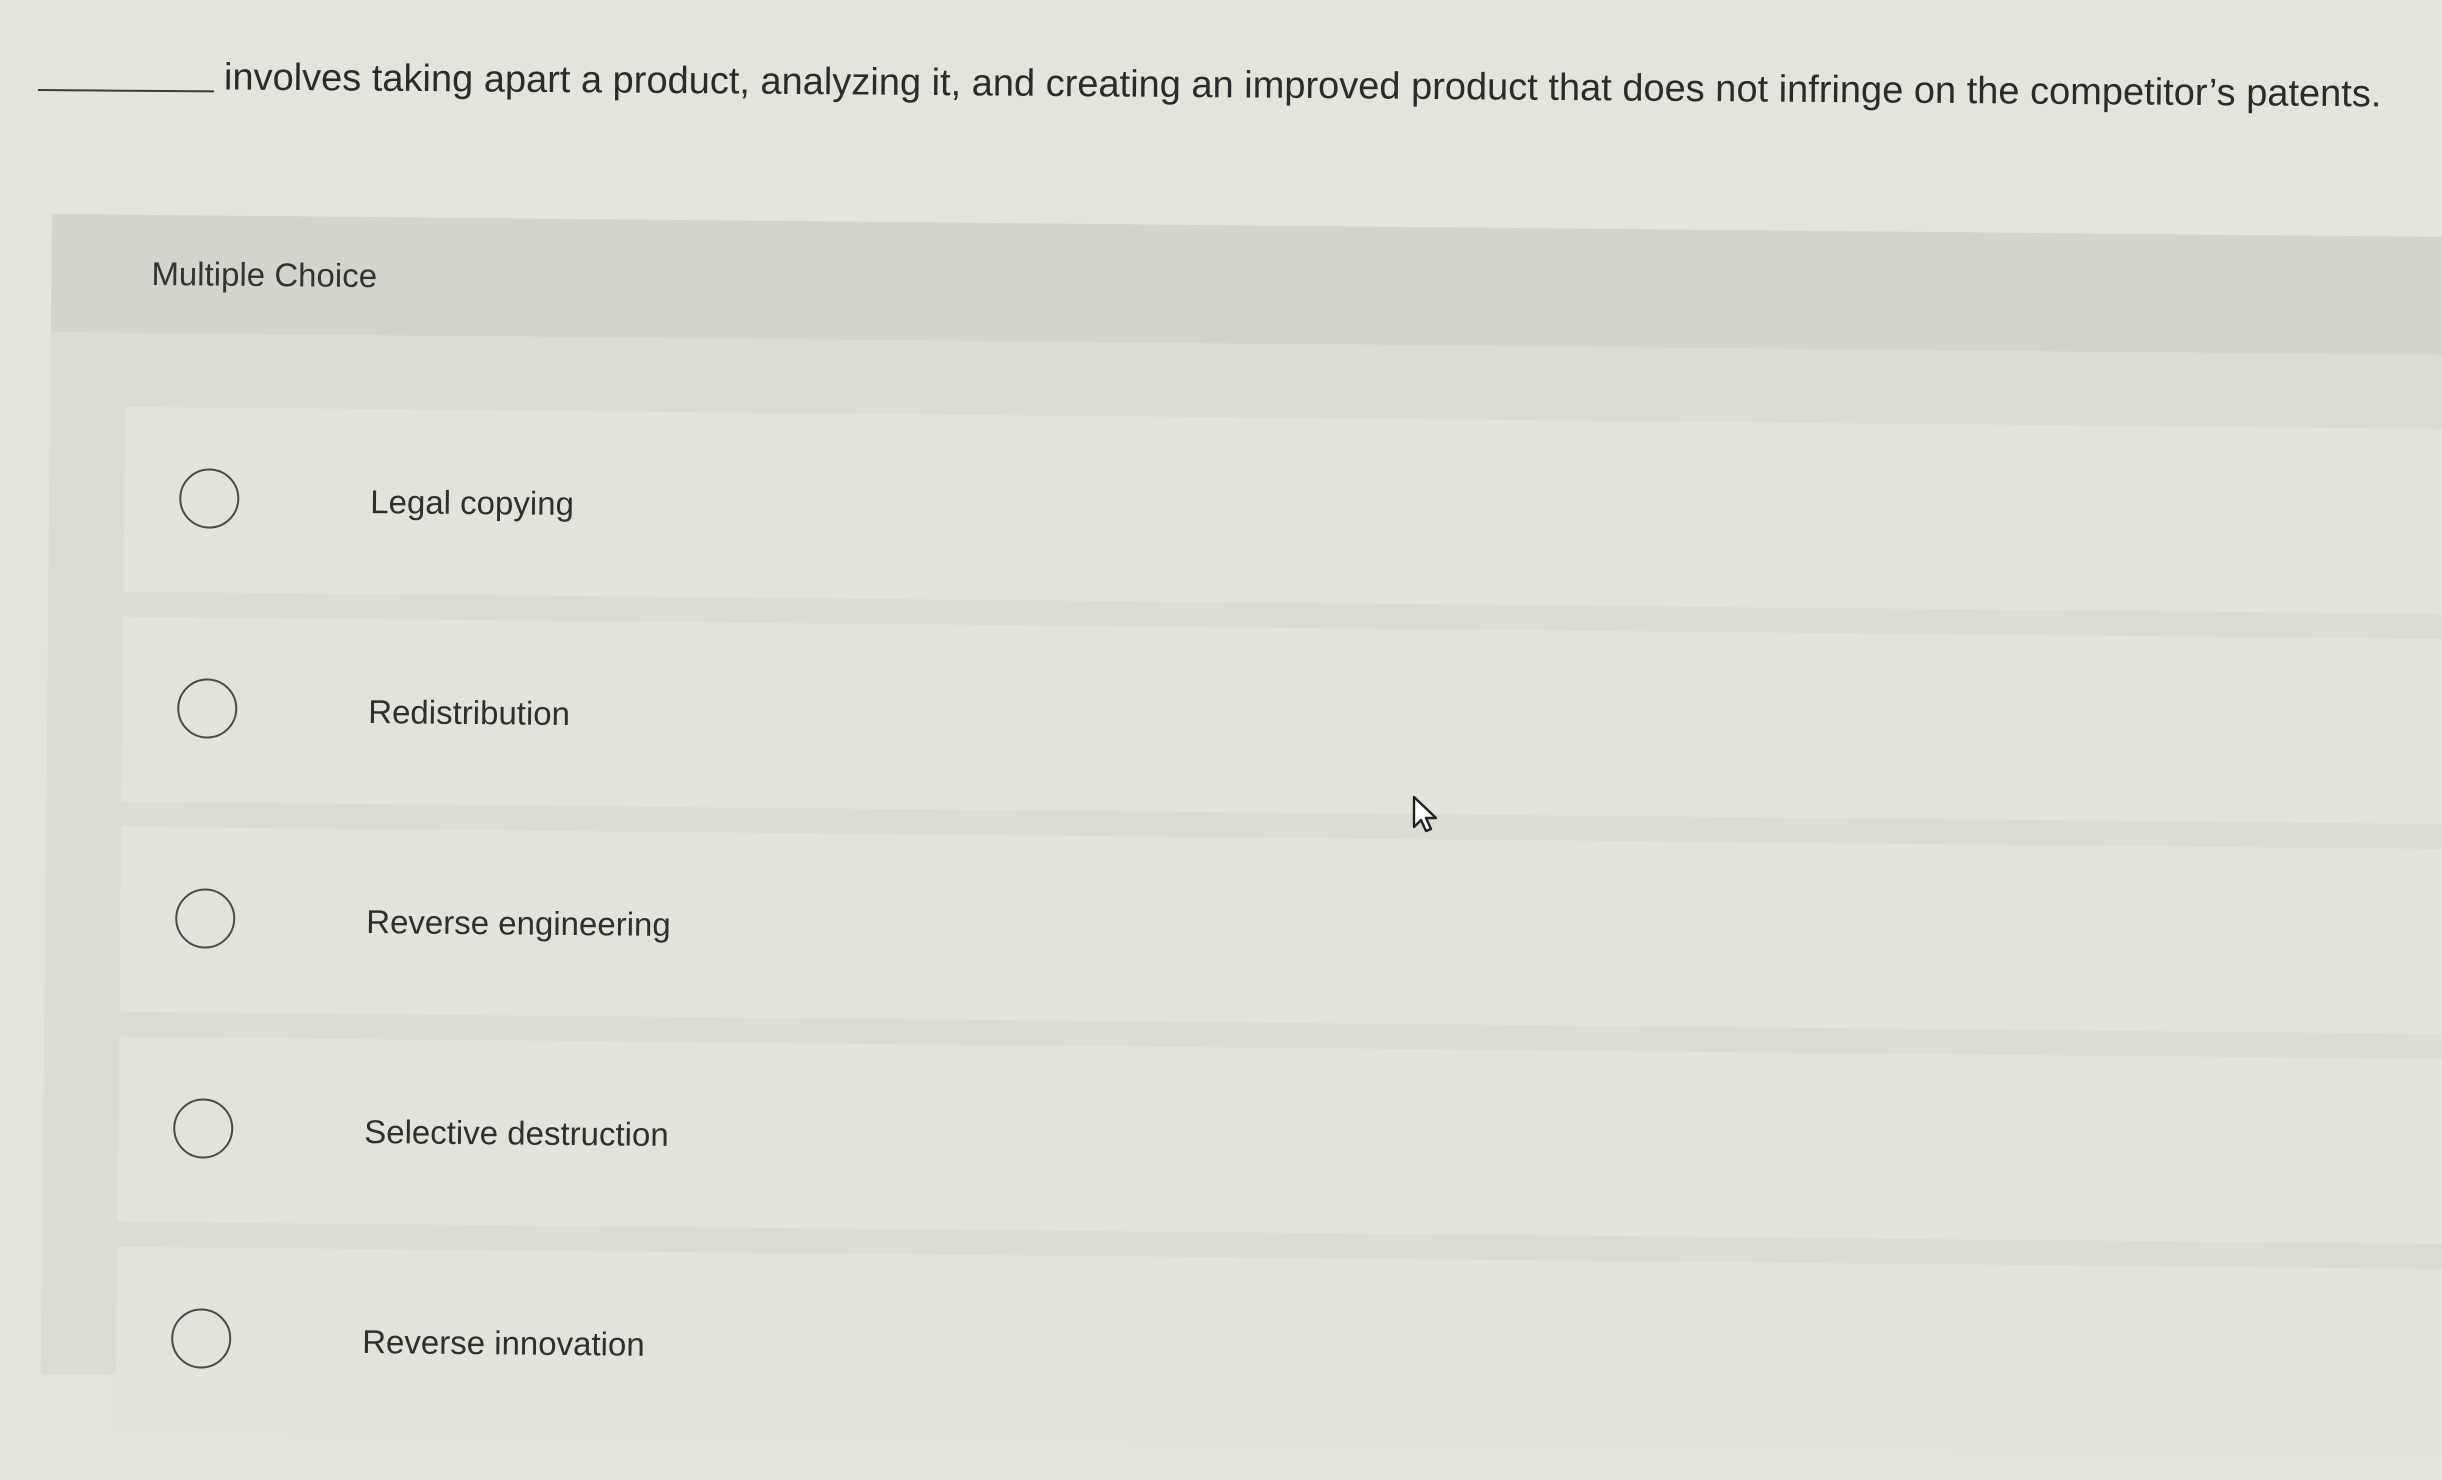 The image size is (2442, 1480). Describe the element at coordinates (264, 274) in the screenshot. I see `question-type-label: Multiple Choice` at that location.